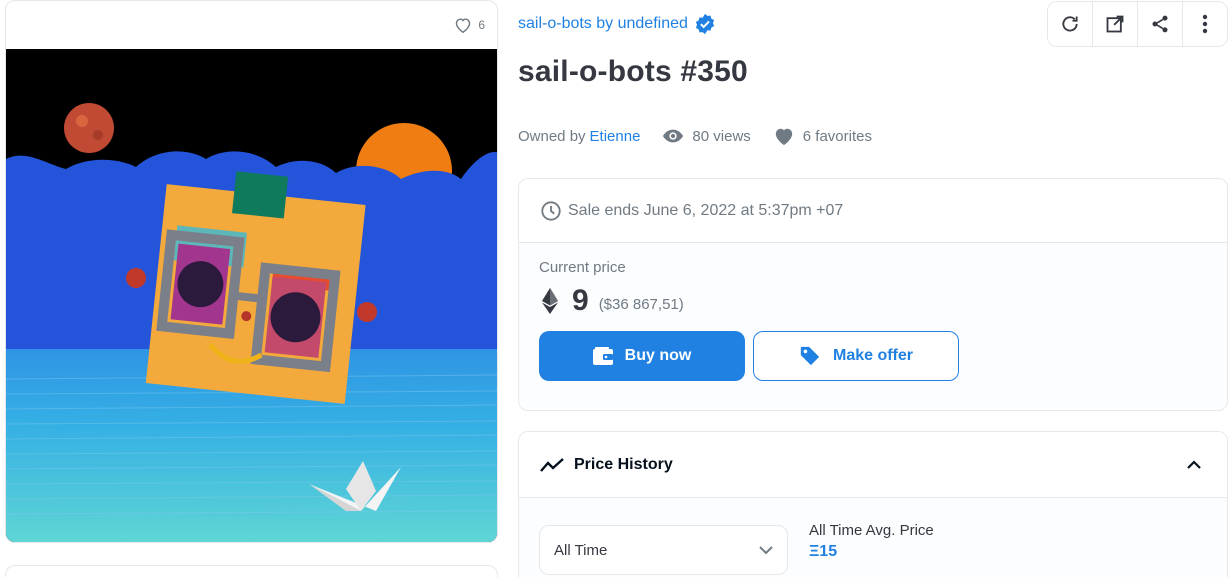 The height and width of the screenshot is (577, 1231). Describe the element at coordinates (706, 210) in the screenshot. I see `sale-ends-text: Sale ends June 6, 2022 at 5:37pm +07` at that location.